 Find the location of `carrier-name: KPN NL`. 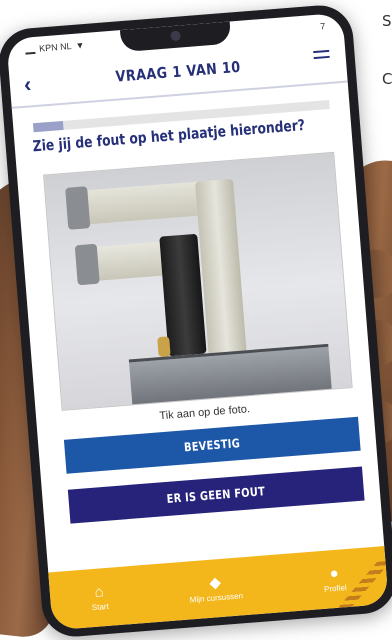

carrier-name: KPN NL is located at coordinates (55, 47).